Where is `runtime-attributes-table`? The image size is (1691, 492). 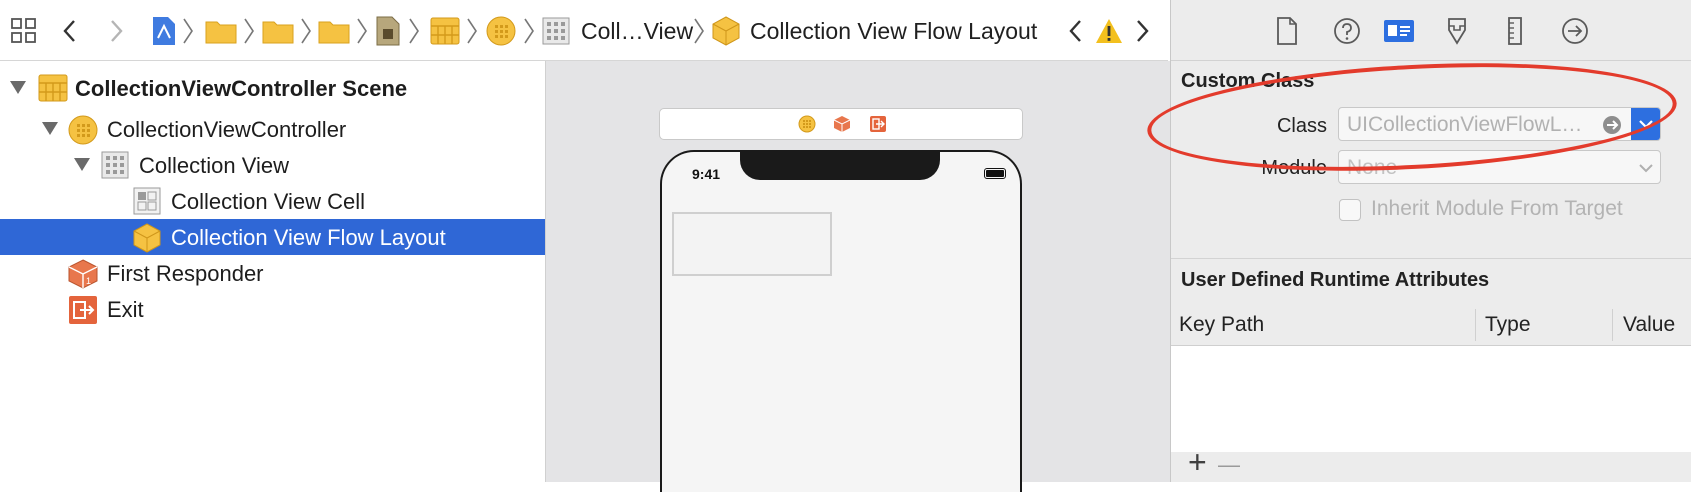
runtime-attributes-table is located at coordinates (1431, 399).